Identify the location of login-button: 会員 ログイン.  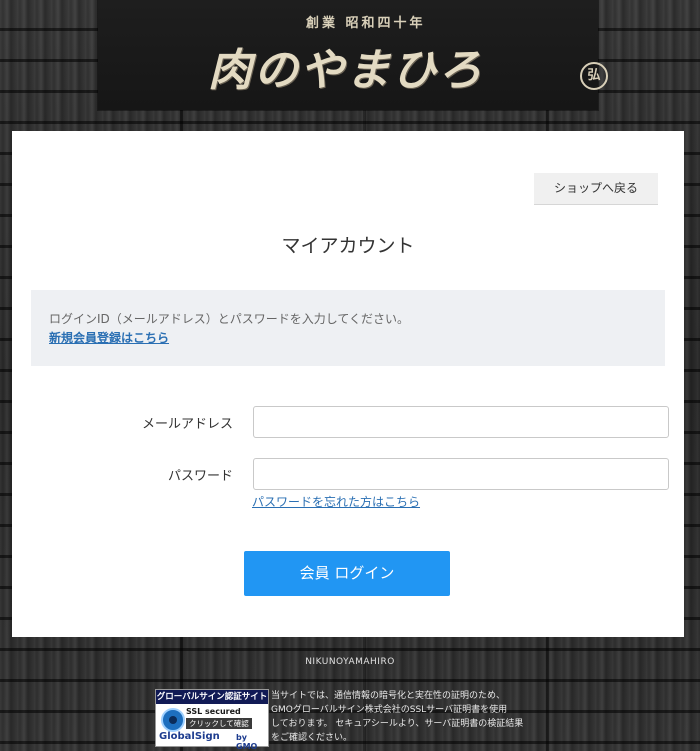
(347, 573).